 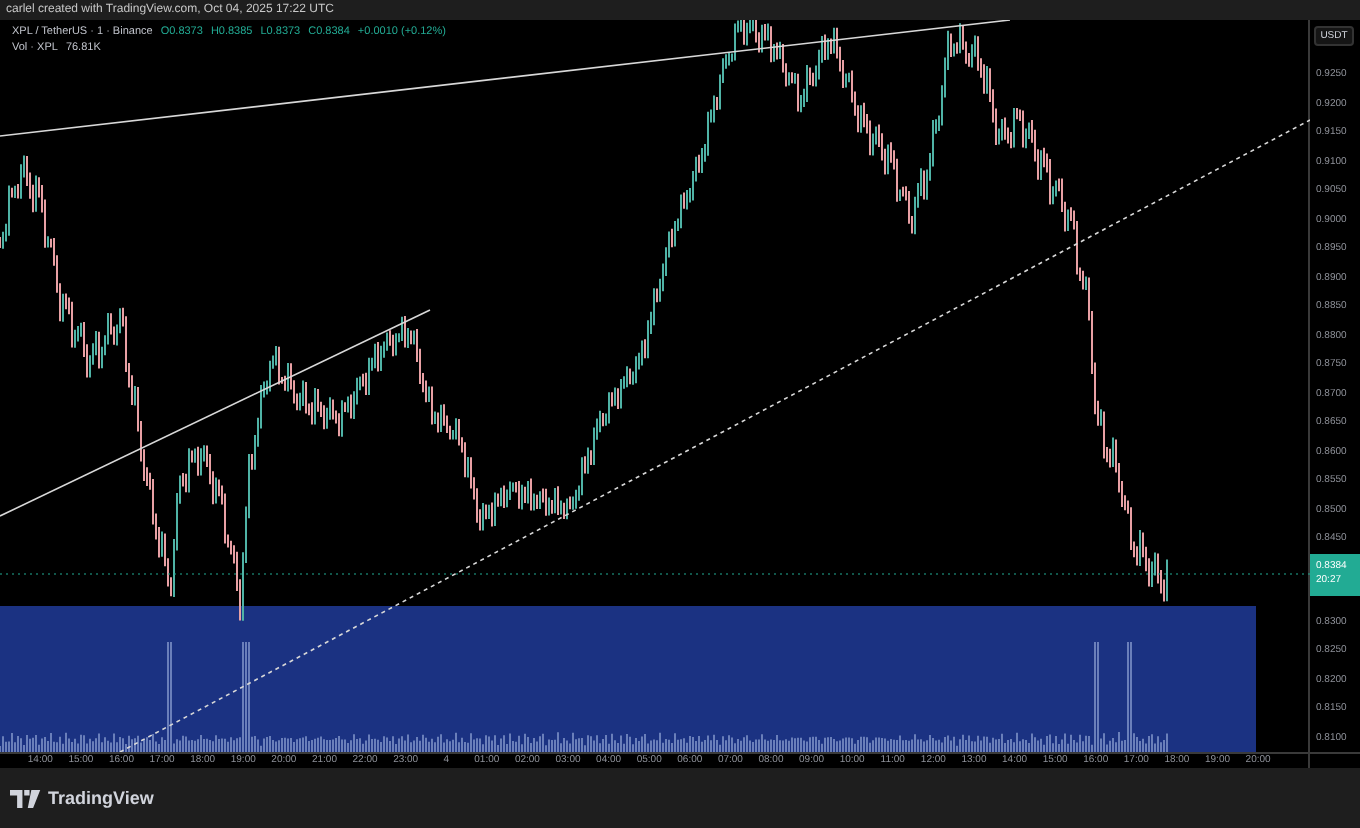 What do you see at coordinates (101, 798) in the screenshot?
I see `brand-name: TradingView` at bounding box center [101, 798].